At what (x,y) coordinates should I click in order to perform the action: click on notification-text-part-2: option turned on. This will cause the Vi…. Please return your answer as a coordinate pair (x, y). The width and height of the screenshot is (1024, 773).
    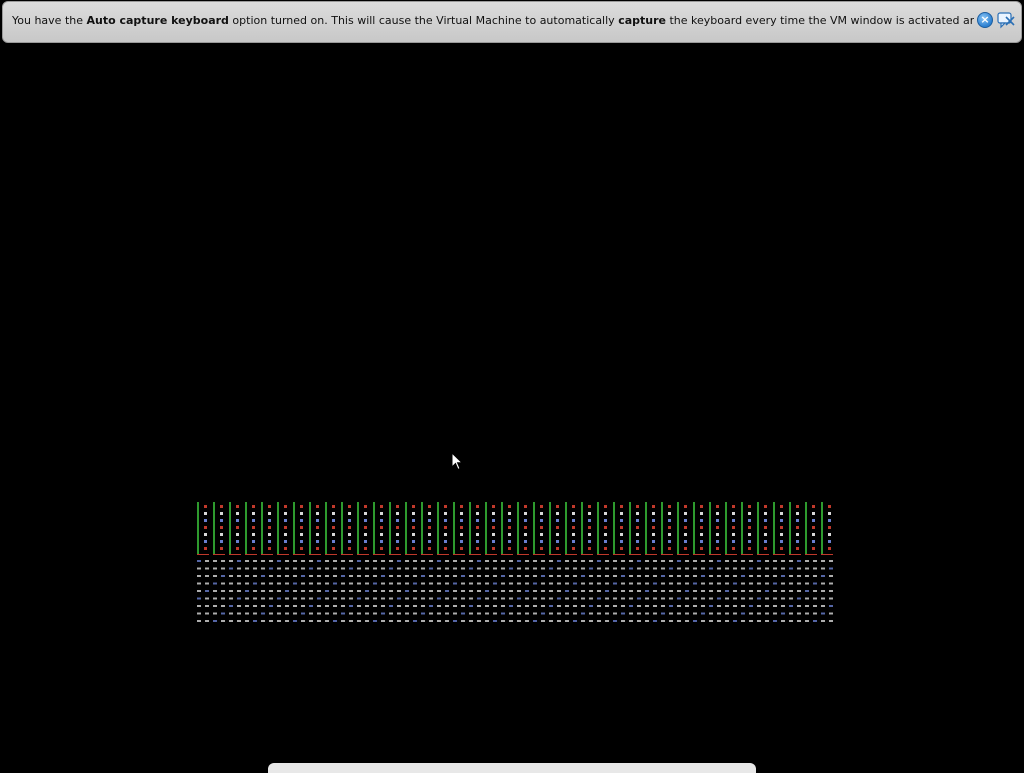
    Looking at the image, I should click on (423, 20).